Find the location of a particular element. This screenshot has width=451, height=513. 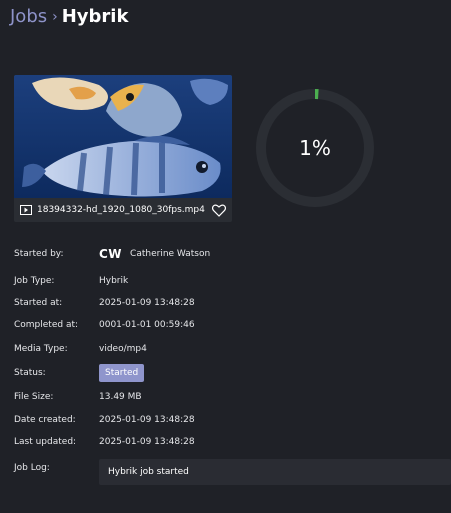

started-by-label: Started by: is located at coordinates (39, 254).